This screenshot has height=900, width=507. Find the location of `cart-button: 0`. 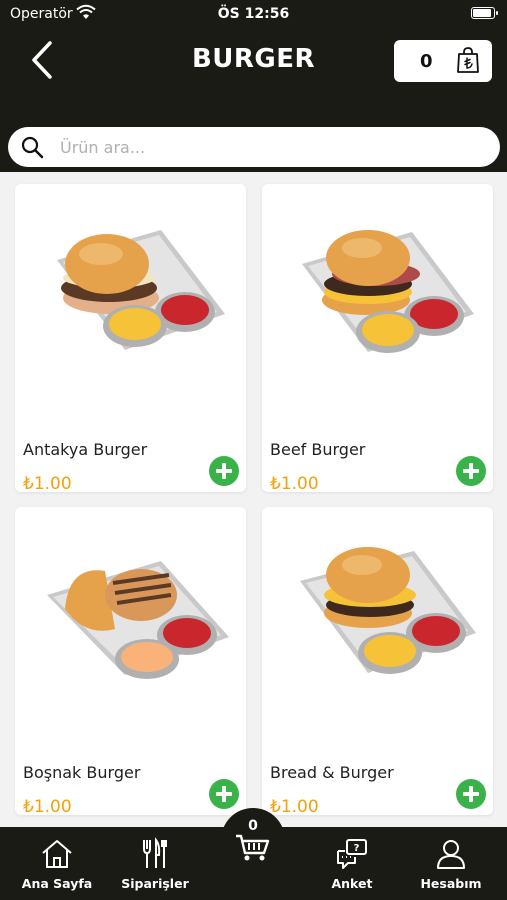

cart-button: 0 is located at coordinates (443, 61).